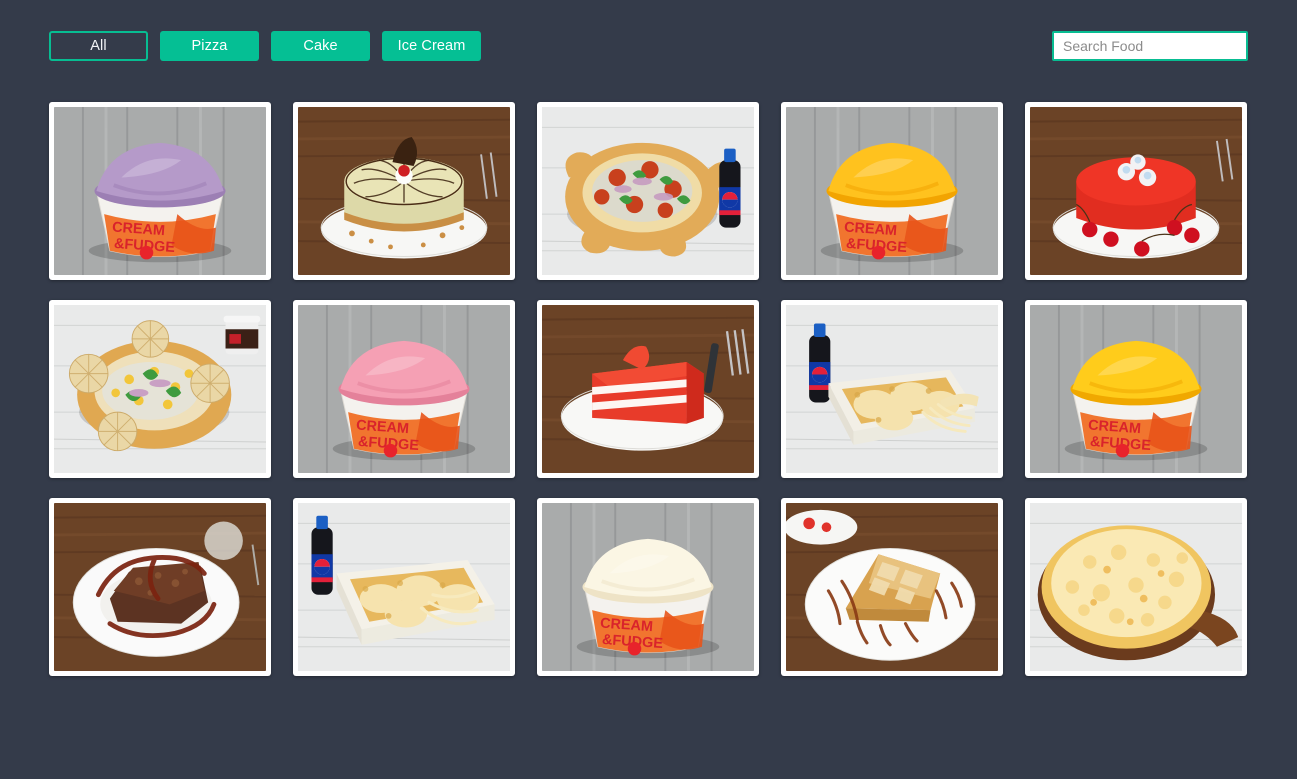 The width and height of the screenshot is (1297, 779). I want to click on butterscotch-pistachio-cake, so click(404, 191).